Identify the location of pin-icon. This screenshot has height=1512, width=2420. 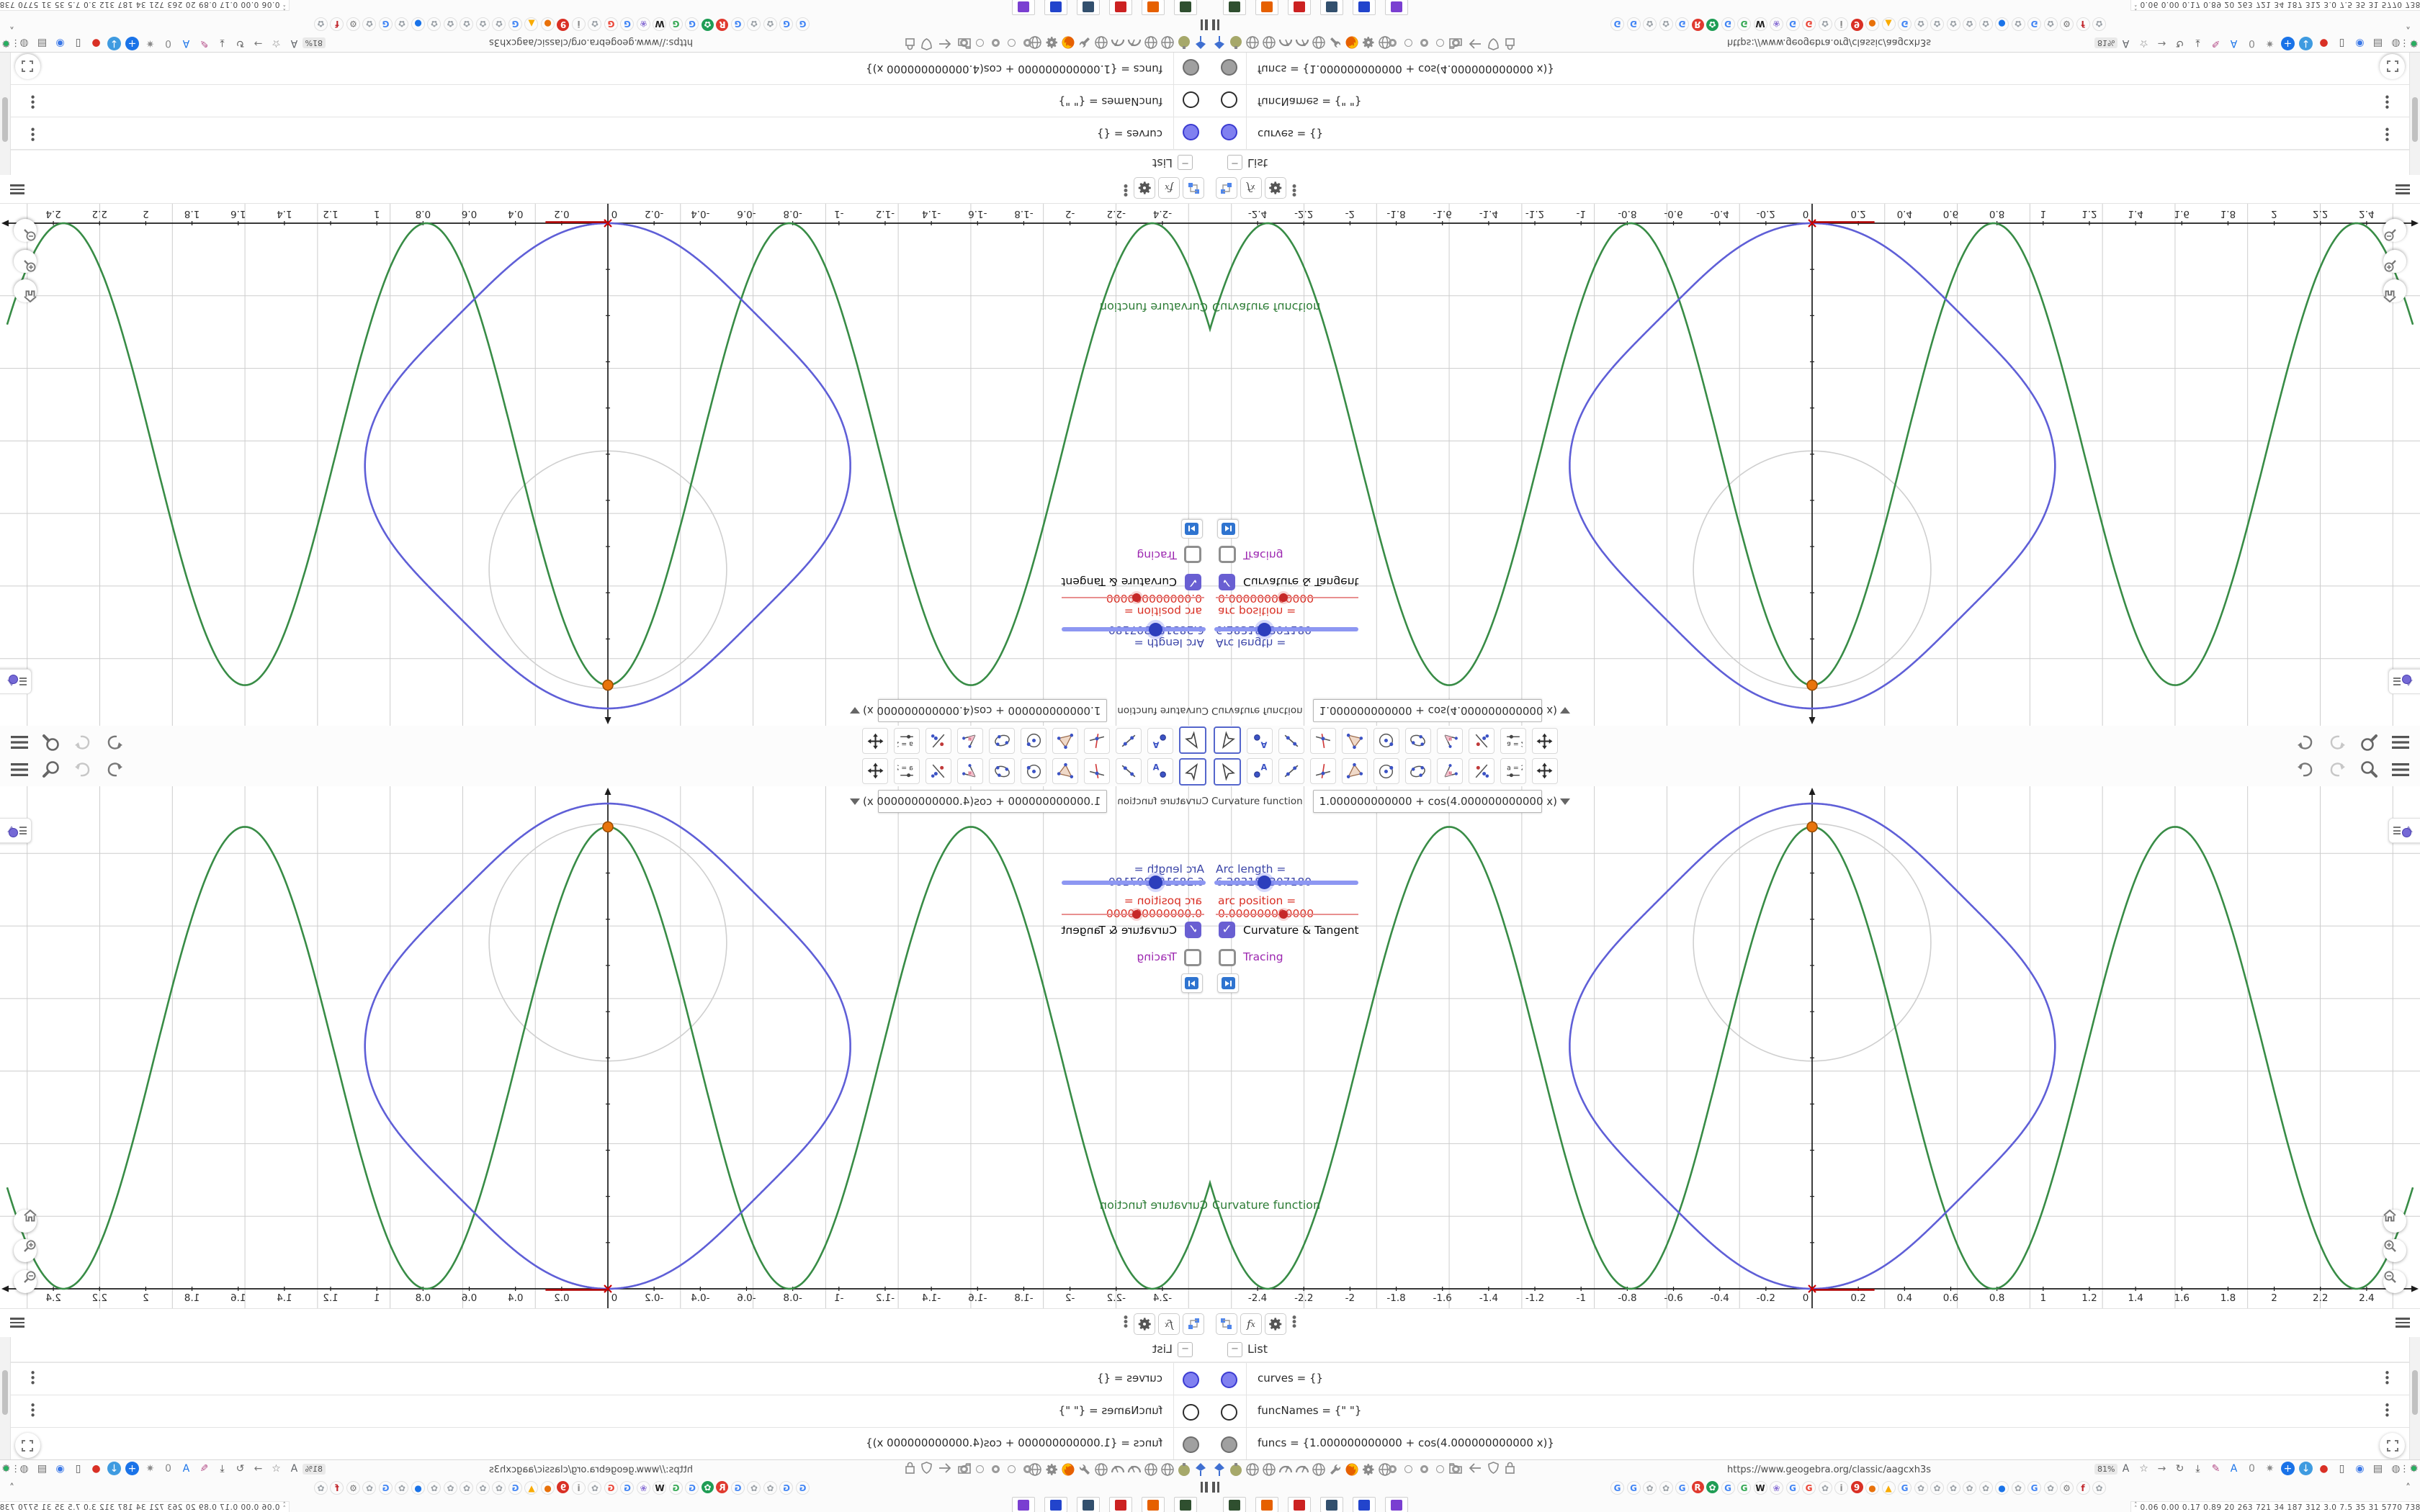
(1219, 1469).